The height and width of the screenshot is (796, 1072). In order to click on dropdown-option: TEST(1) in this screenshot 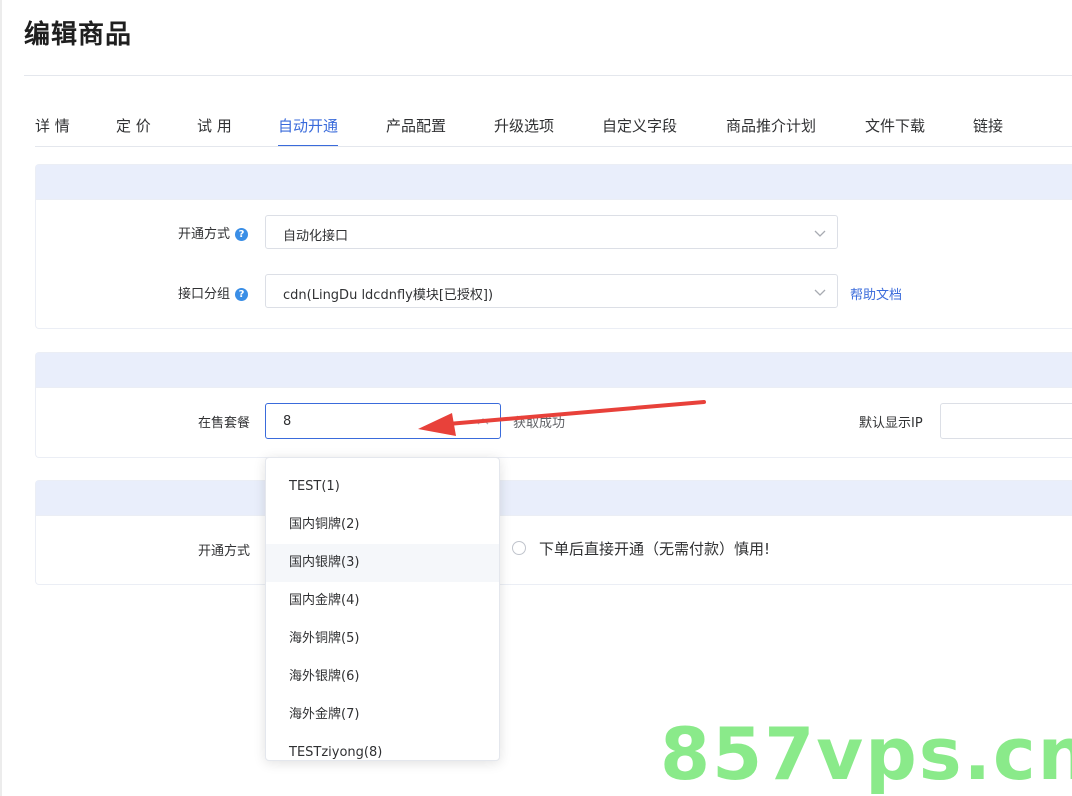, I will do `click(382, 487)`.